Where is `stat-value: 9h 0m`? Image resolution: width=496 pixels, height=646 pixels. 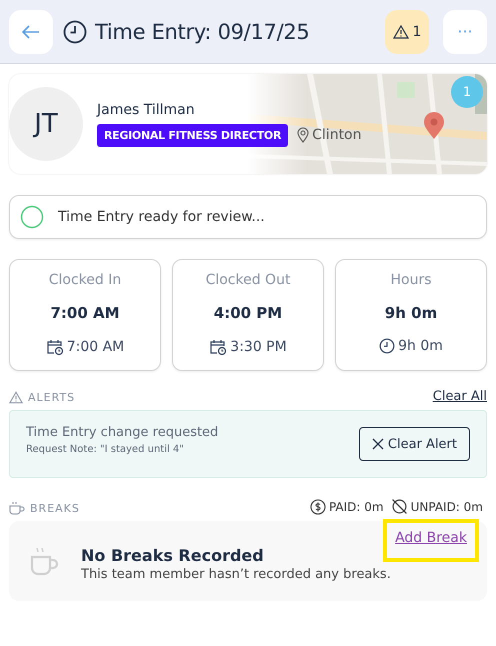
stat-value: 9h 0m is located at coordinates (411, 313).